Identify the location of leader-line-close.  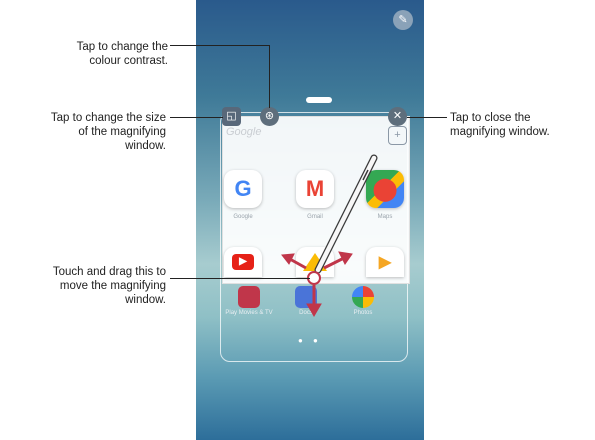
(427, 117).